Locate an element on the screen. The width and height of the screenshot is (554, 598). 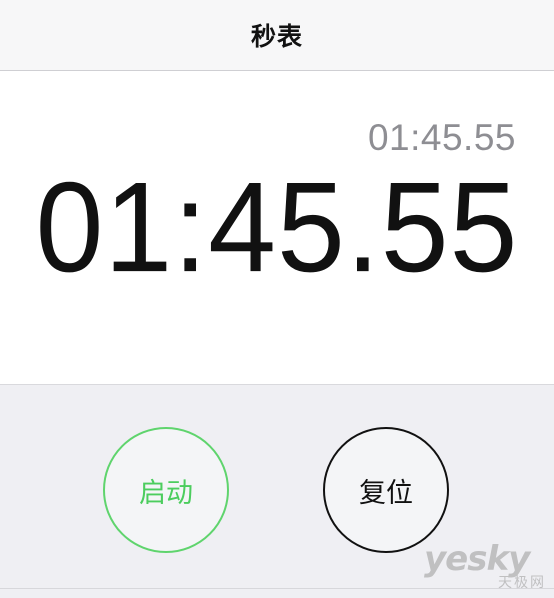
reset-button: 复位 is located at coordinates (386, 490).